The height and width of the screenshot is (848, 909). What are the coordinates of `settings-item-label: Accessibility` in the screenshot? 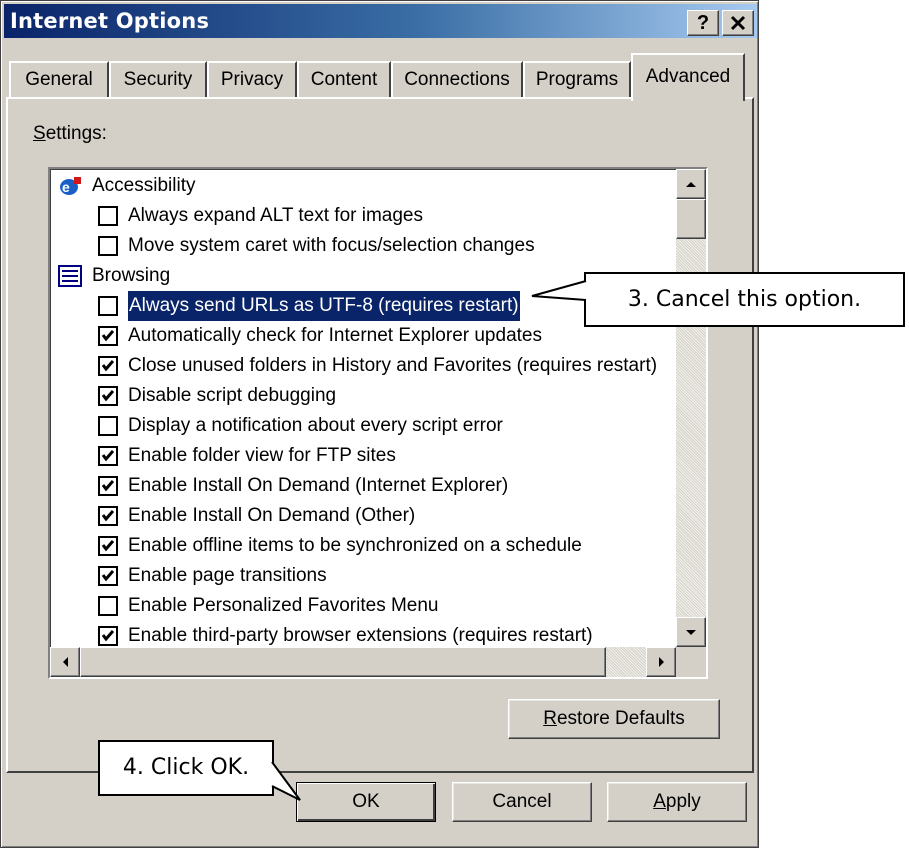 It's located at (144, 185).